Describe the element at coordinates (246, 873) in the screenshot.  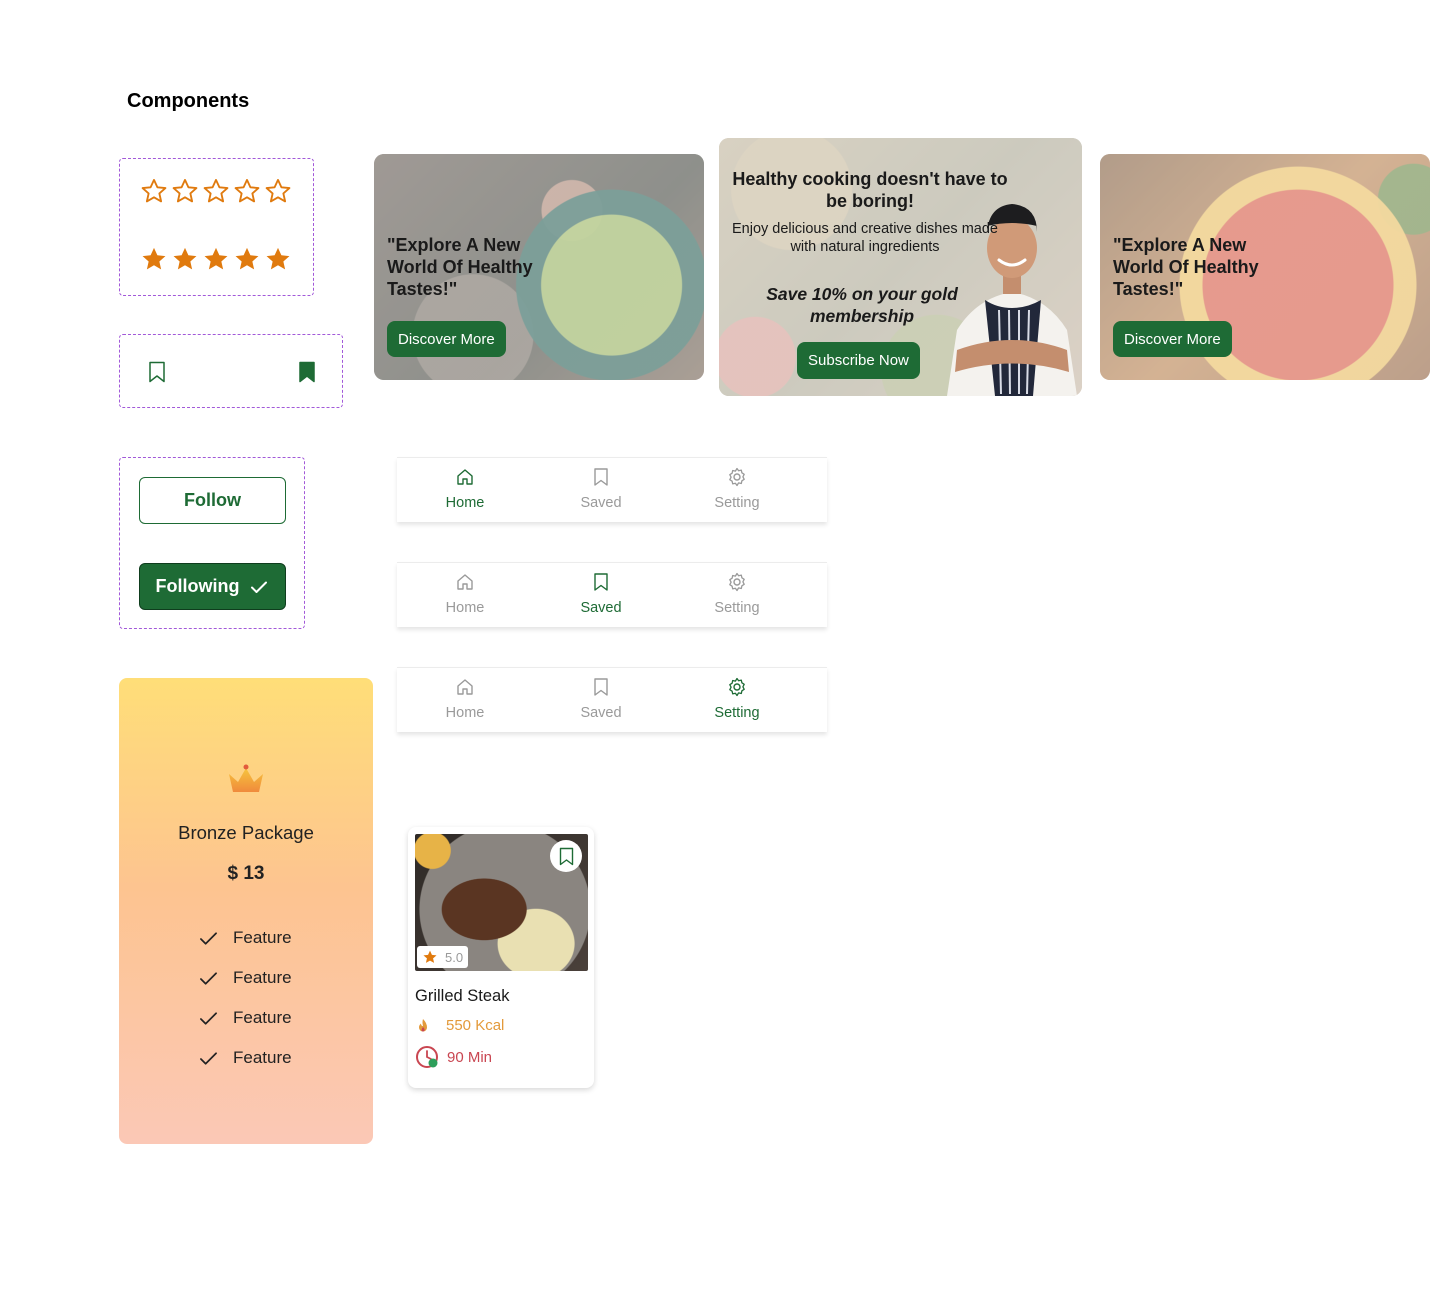
I see `package-price: $ 13` at that location.